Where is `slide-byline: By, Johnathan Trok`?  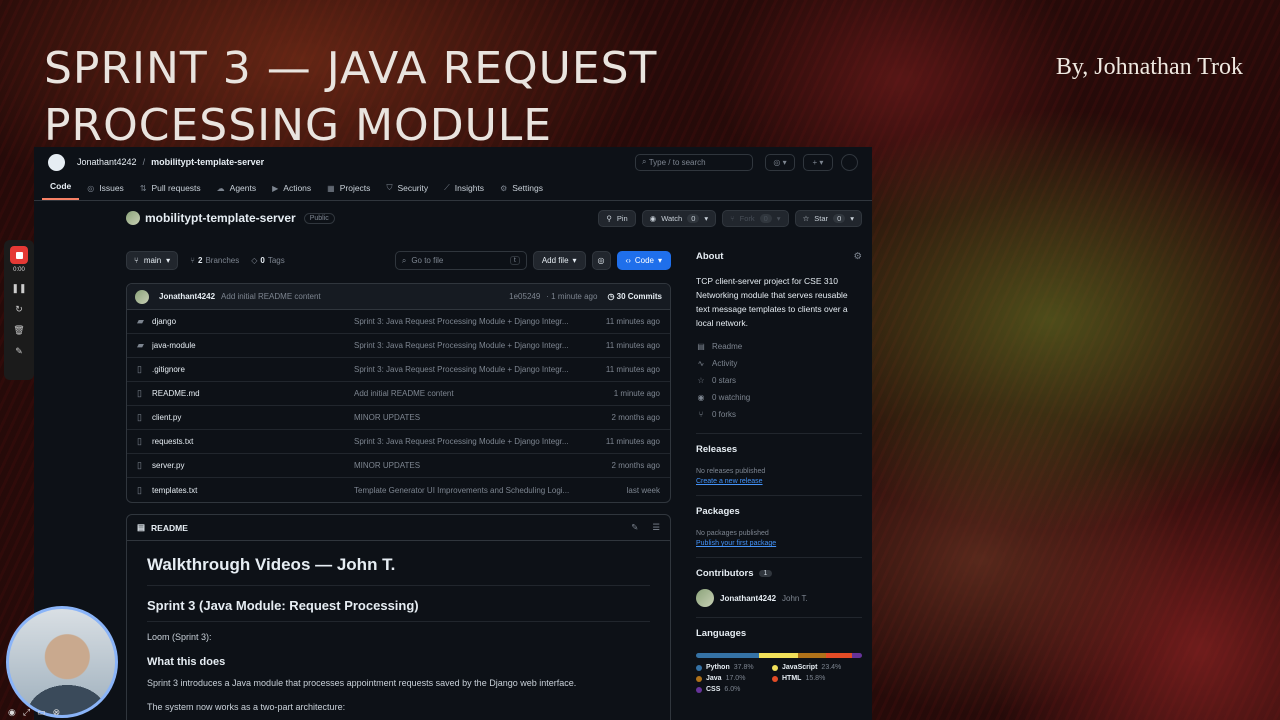
slide-byline: By, Johnathan Trok is located at coordinates (1149, 67).